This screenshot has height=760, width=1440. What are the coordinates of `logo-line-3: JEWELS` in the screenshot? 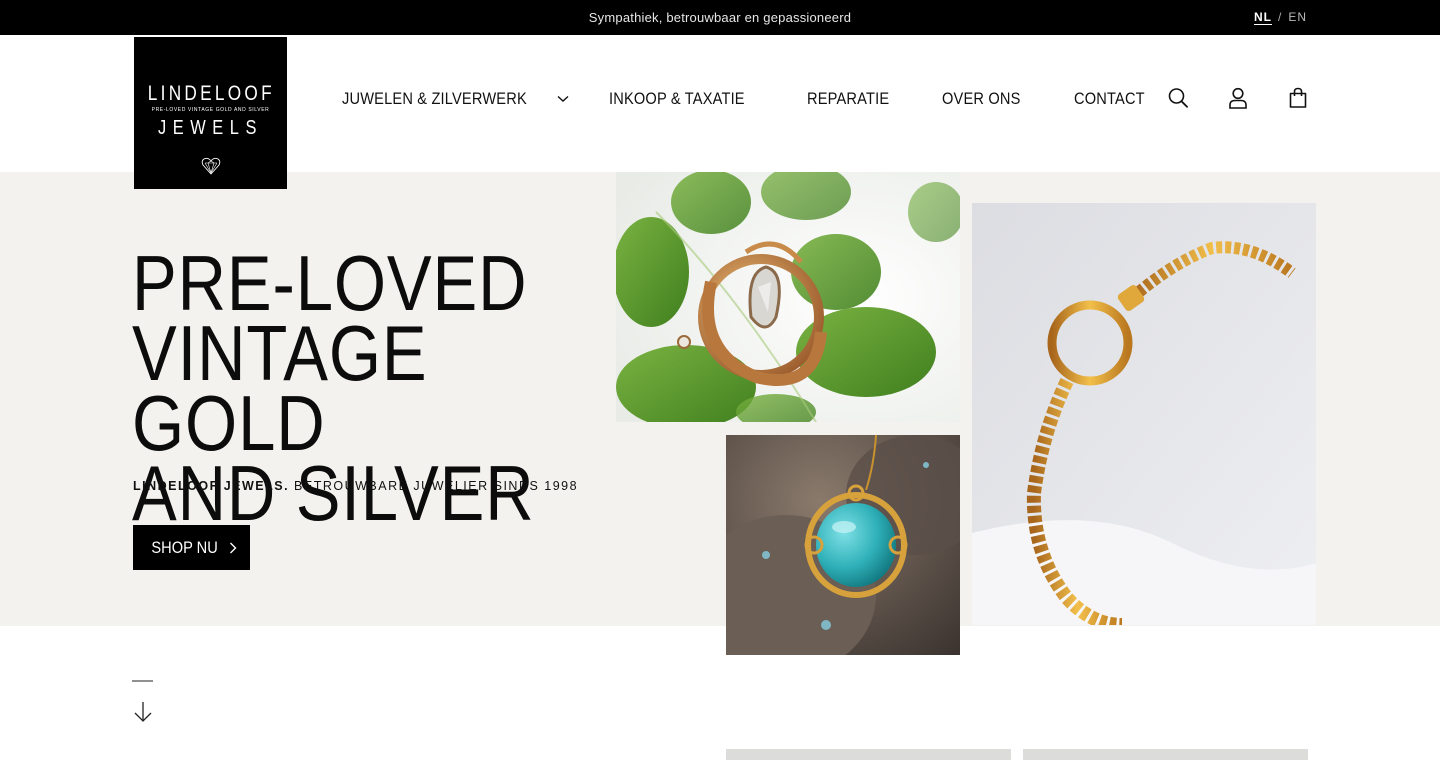 It's located at (210, 128).